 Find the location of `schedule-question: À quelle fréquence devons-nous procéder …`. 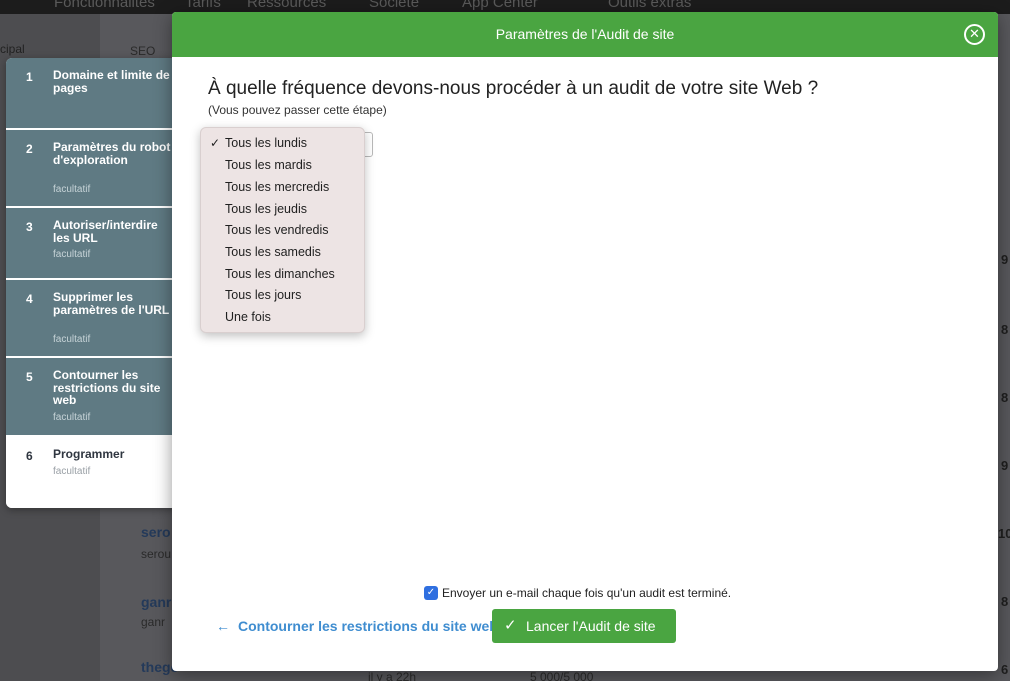

schedule-question: À quelle fréquence devons-nous procéder … is located at coordinates (513, 88).